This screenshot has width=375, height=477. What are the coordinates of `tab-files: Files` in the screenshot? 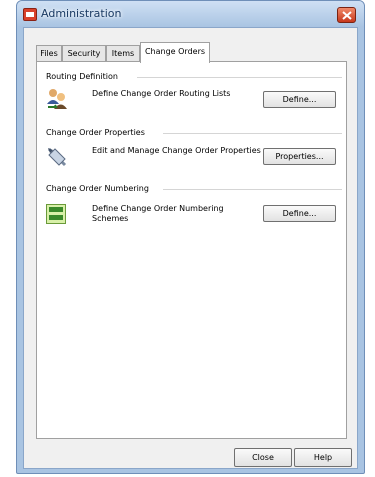 It's located at (49, 53).